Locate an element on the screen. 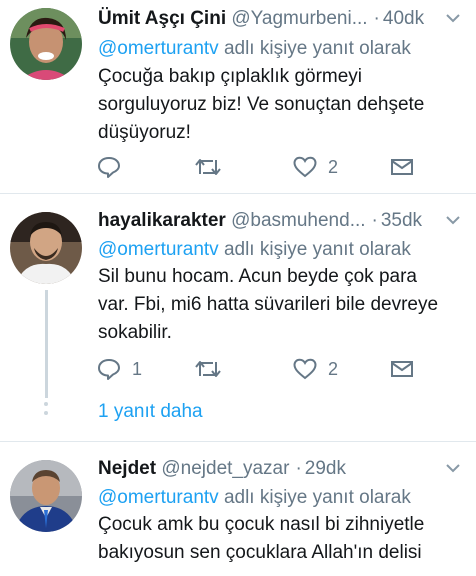 The height and width of the screenshot is (576, 476). display-name: Nejdet is located at coordinates (127, 468).